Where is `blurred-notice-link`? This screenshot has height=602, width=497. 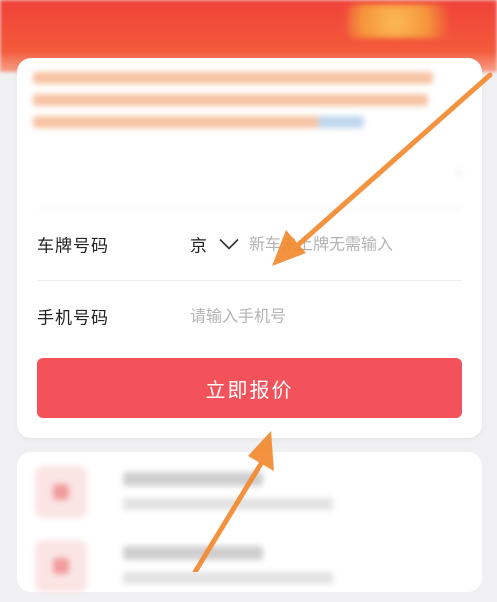 blurred-notice-link is located at coordinates (341, 122).